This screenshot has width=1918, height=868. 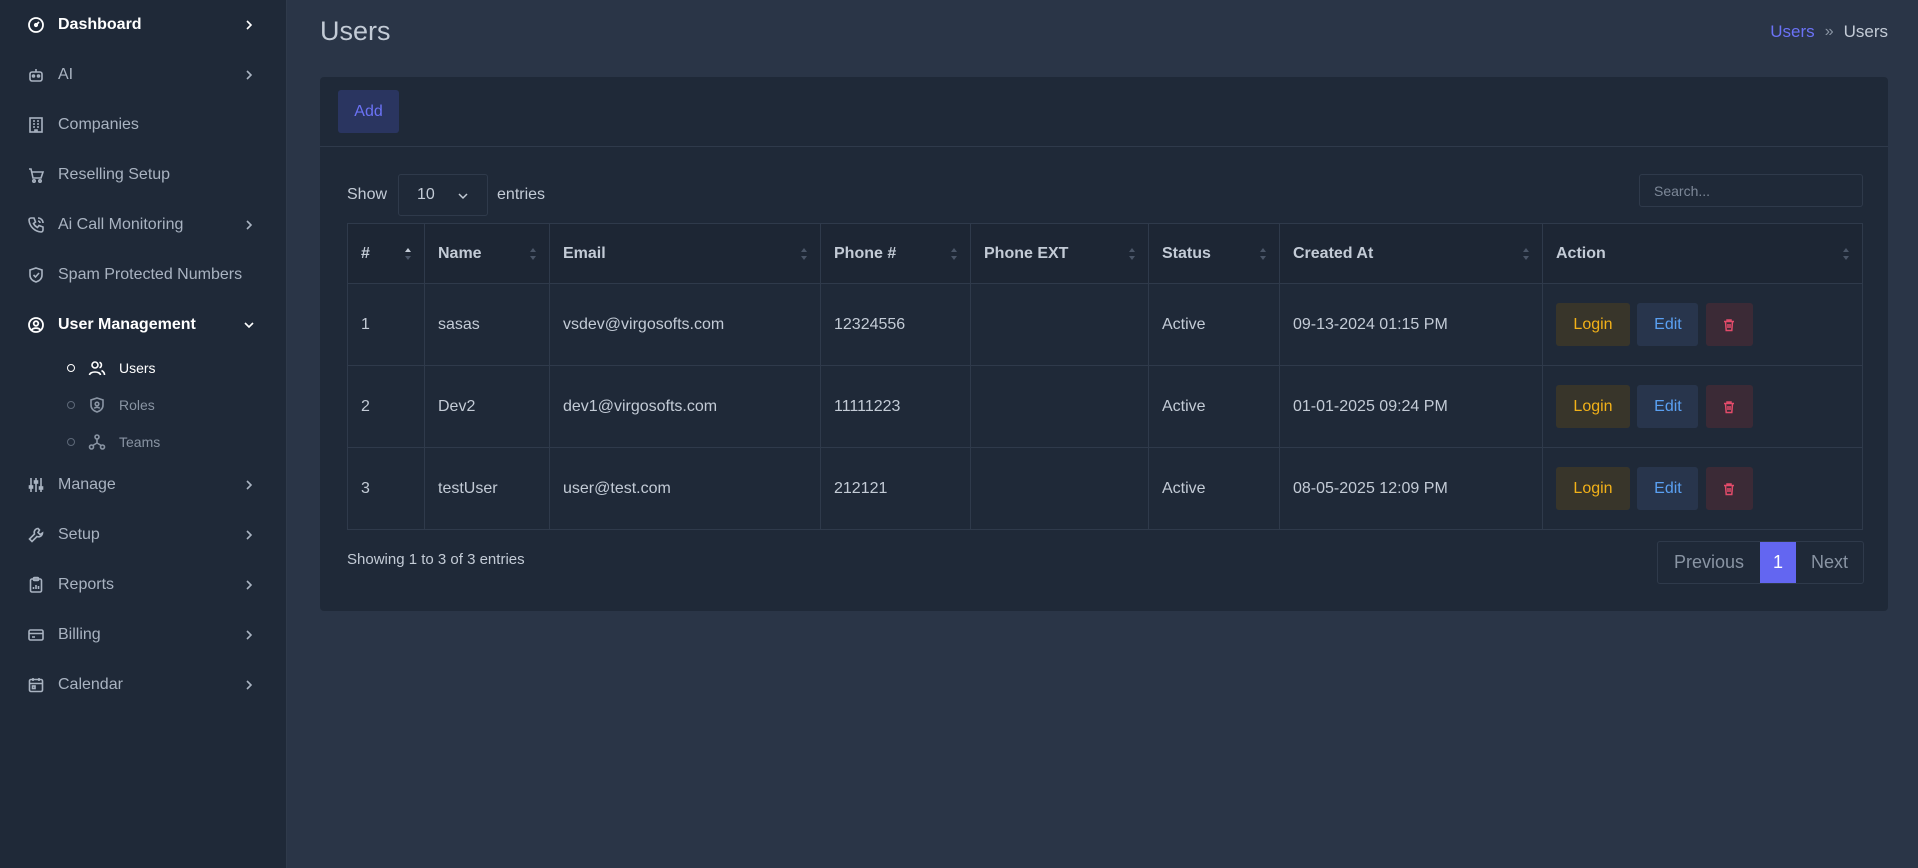 What do you see at coordinates (1026, 253) in the screenshot?
I see `column-header-label: Phone EXT` at bounding box center [1026, 253].